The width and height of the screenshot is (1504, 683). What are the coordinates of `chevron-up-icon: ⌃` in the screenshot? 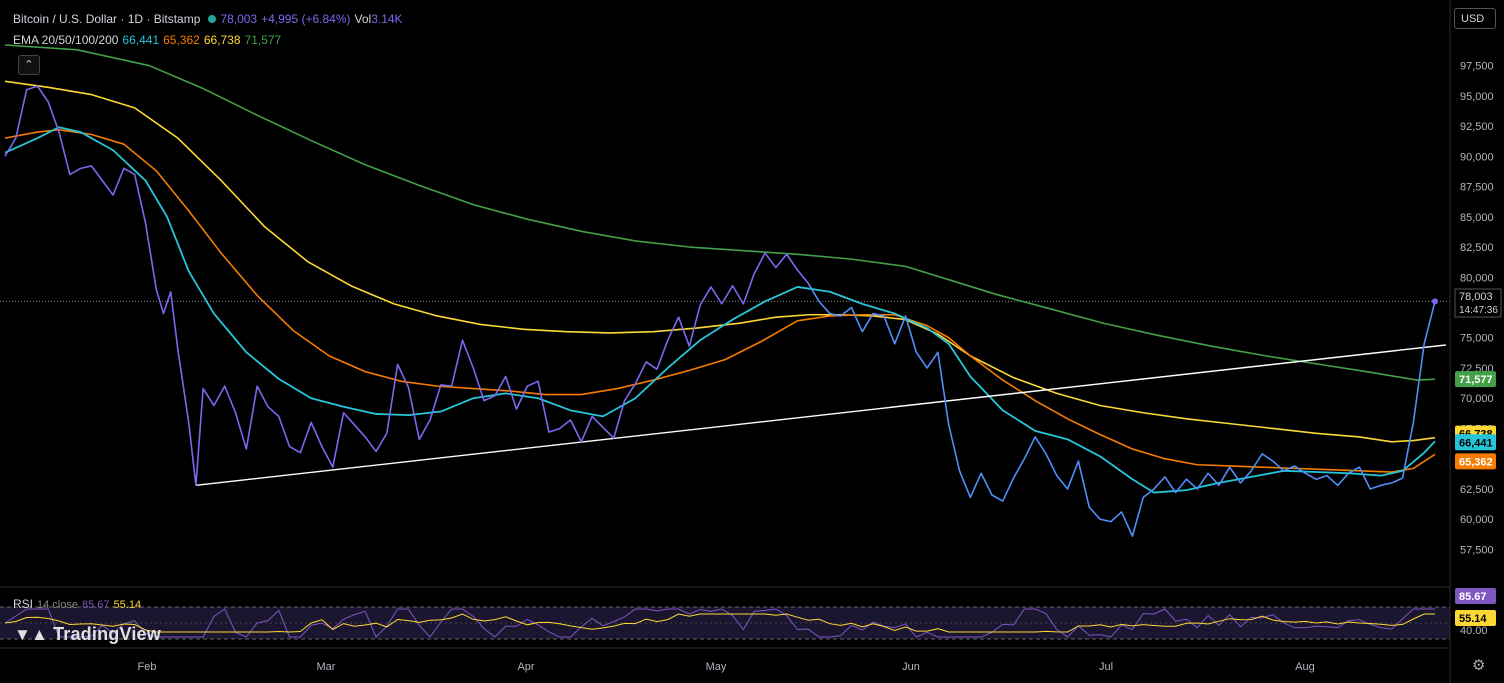 It's located at (29, 65).